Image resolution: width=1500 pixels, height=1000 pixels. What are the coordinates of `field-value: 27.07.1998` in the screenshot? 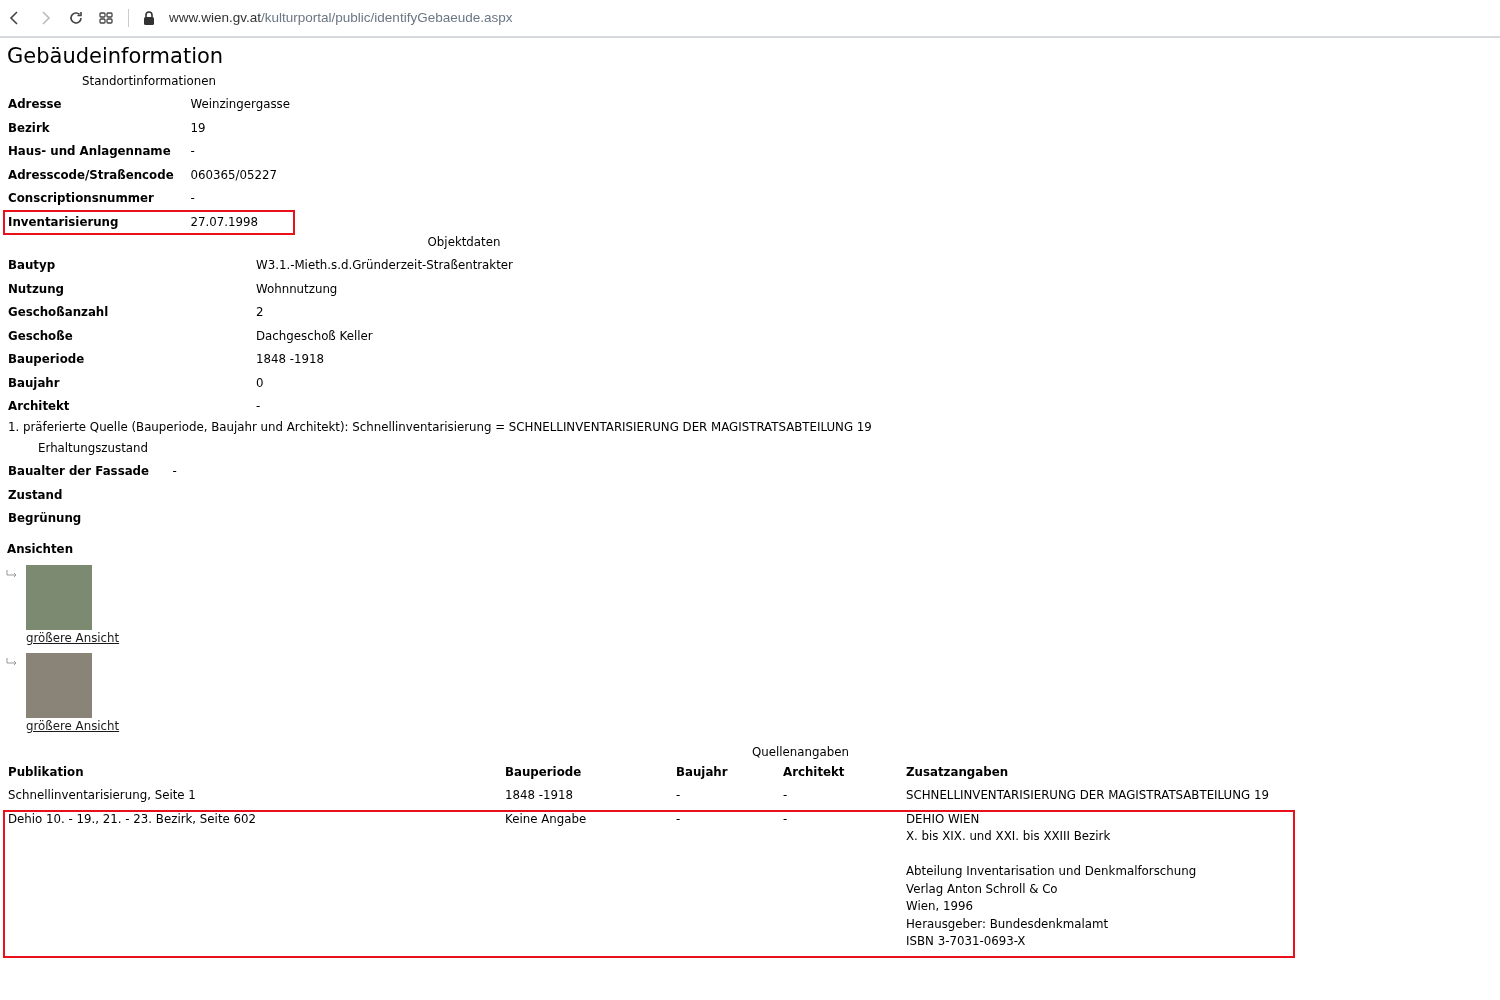 It's located at (224, 221).